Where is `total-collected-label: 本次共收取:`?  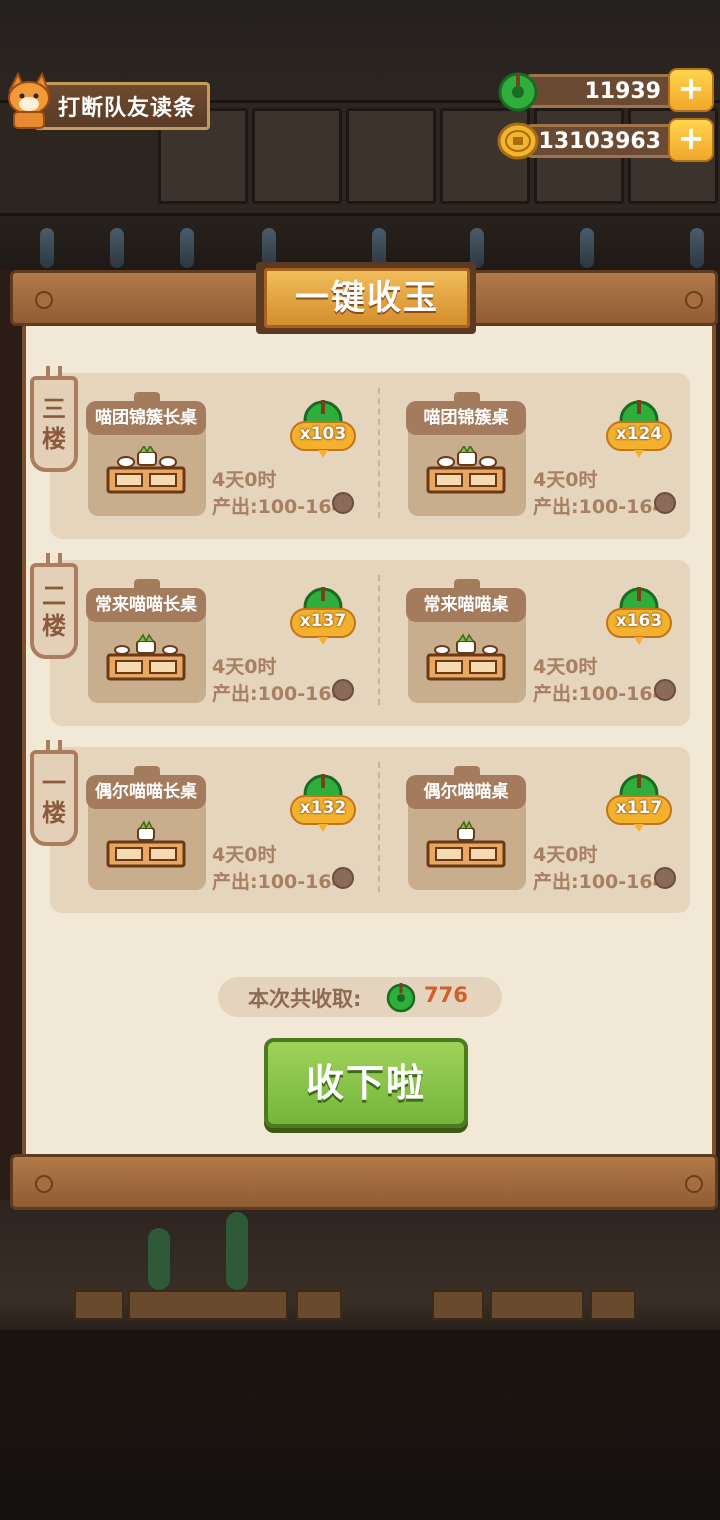 total-collected-label: 本次共收取: is located at coordinates (305, 999).